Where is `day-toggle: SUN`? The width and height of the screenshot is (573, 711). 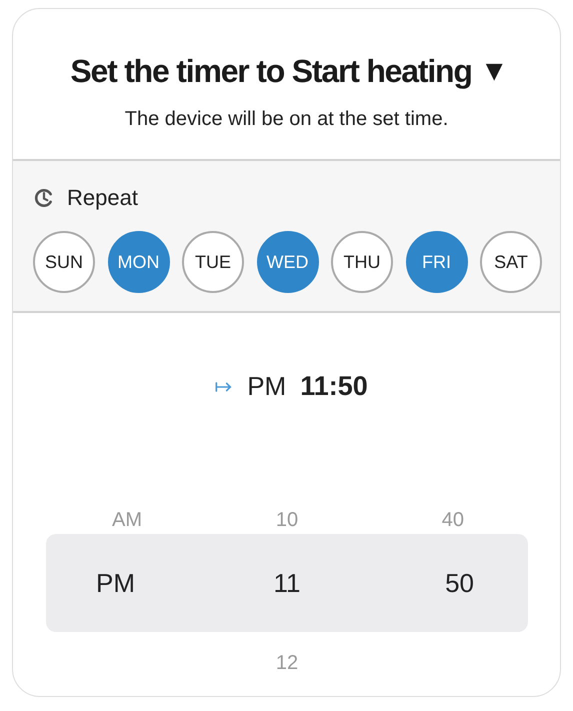
day-toggle: SUN is located at coordinates (64, 262).